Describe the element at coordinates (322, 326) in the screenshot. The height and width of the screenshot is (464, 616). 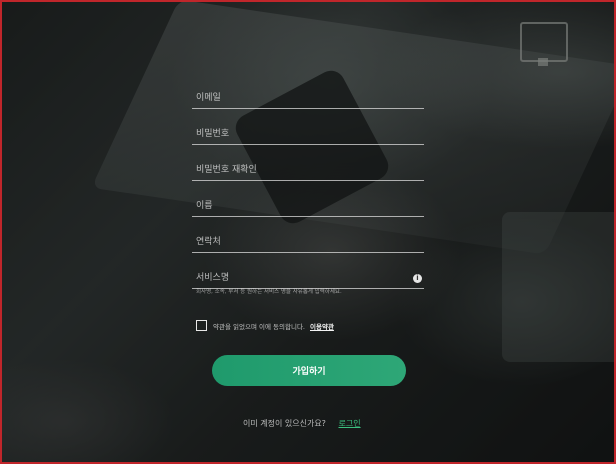
I see `terms-link: 이용약관` at that location.